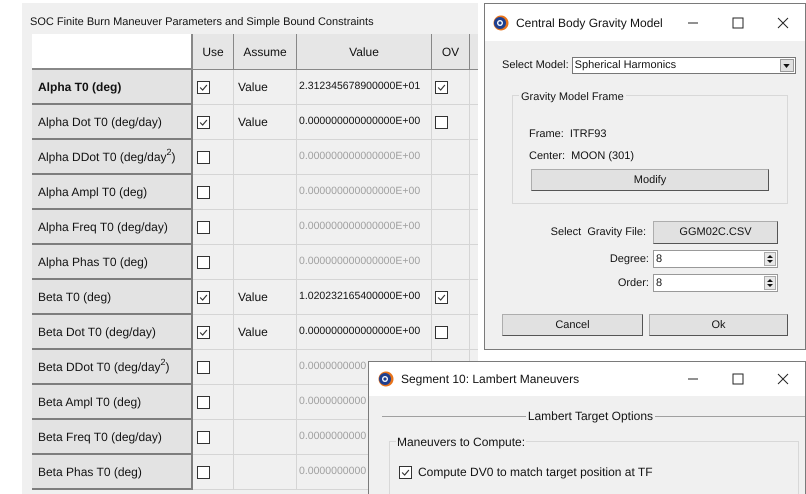 The image size is (806, 494). Describe the element at coordinates (112, 332) in the screenshot. I see `row-header: Beta Dot T0 (deg/day)` at that location.